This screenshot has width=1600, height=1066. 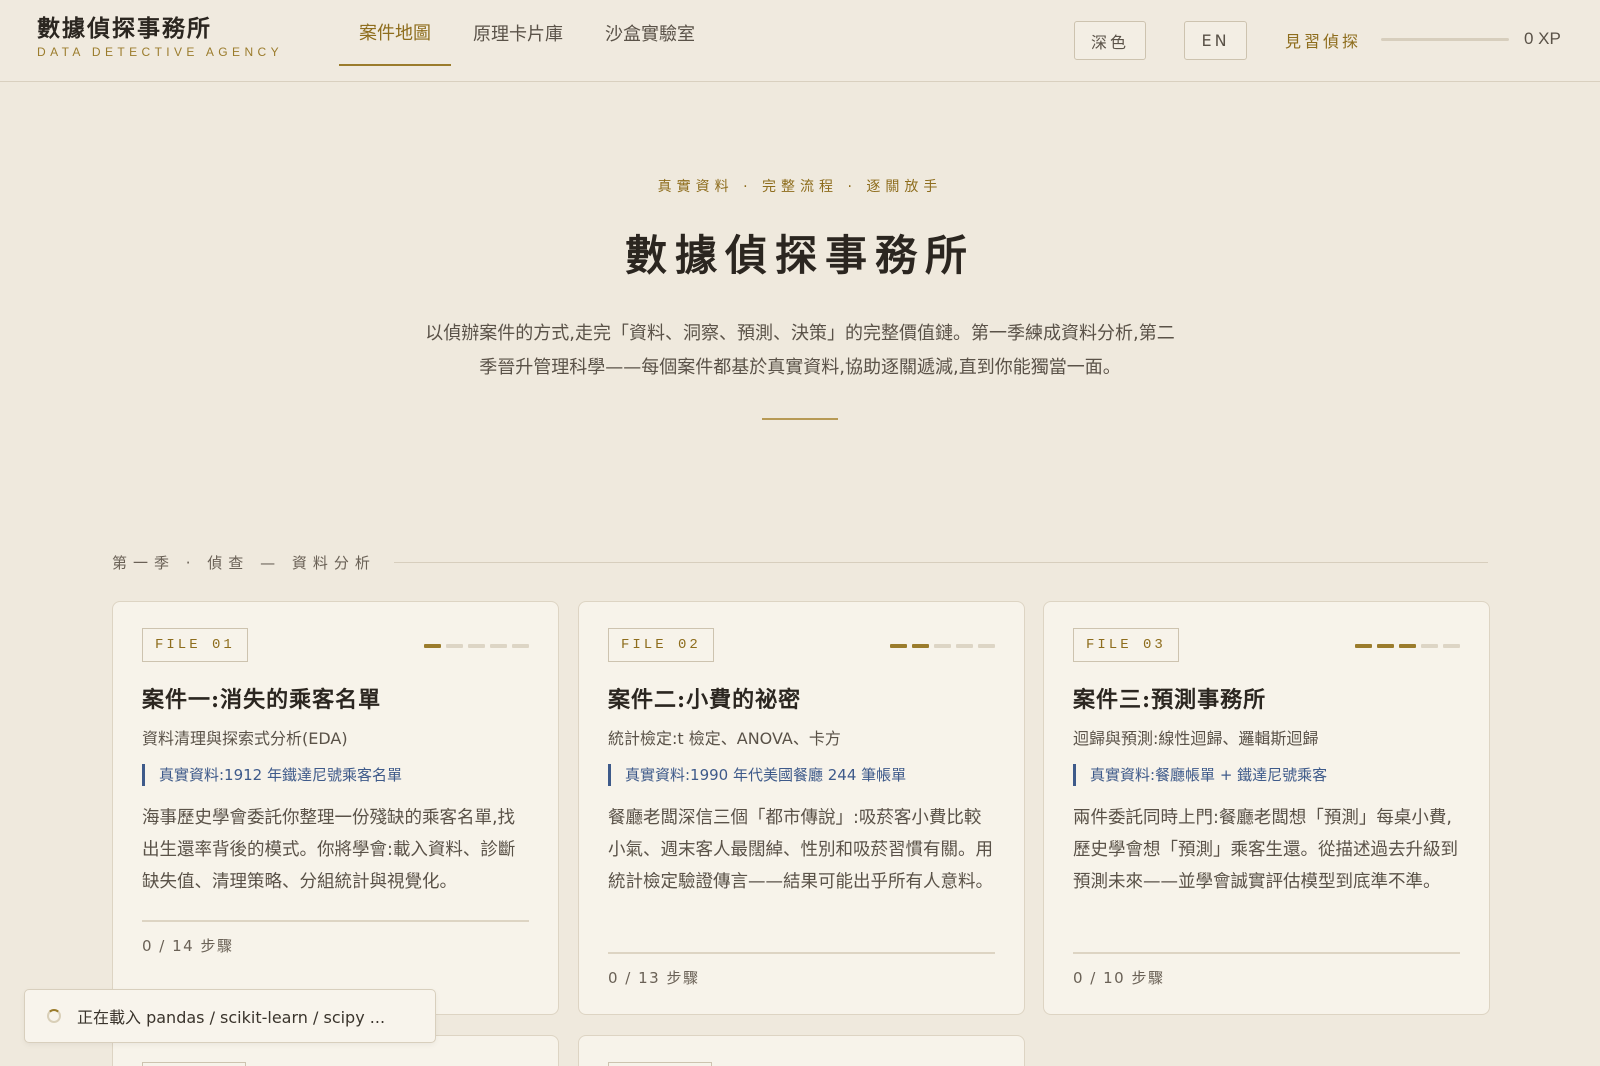 I want to click on loading-spinner-icon, so click(x=54, y=1016).